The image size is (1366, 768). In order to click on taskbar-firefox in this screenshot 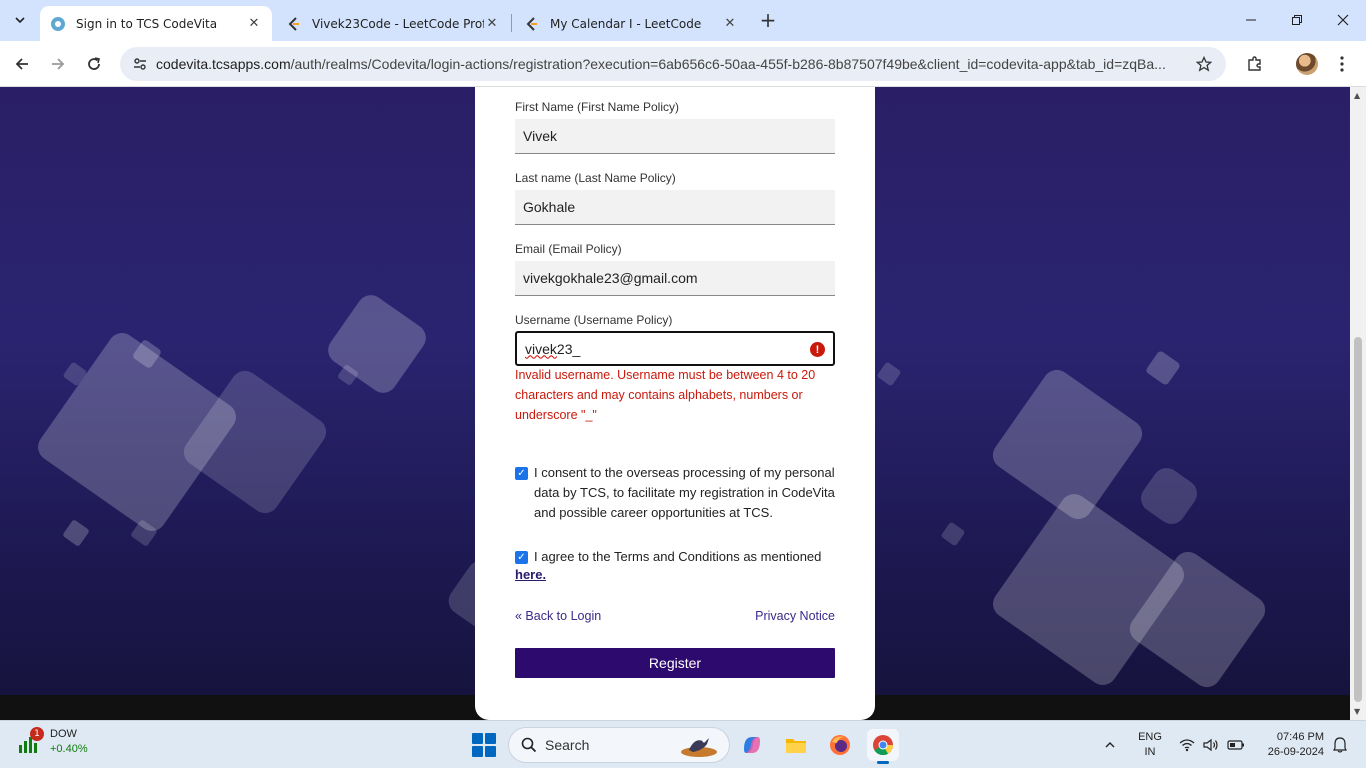, I will do `click(840, 745)`.